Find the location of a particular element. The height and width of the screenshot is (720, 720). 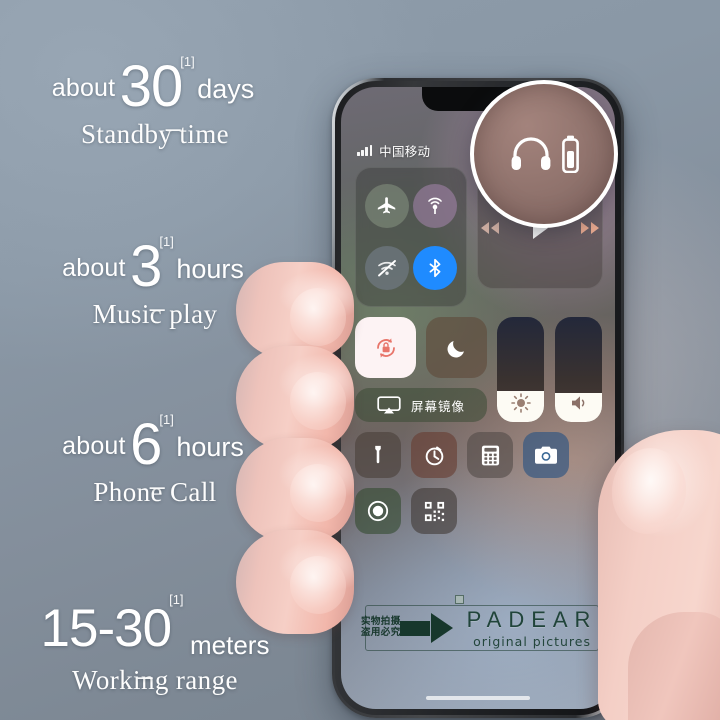

airplane-icon is located at coordinates (386, 205).